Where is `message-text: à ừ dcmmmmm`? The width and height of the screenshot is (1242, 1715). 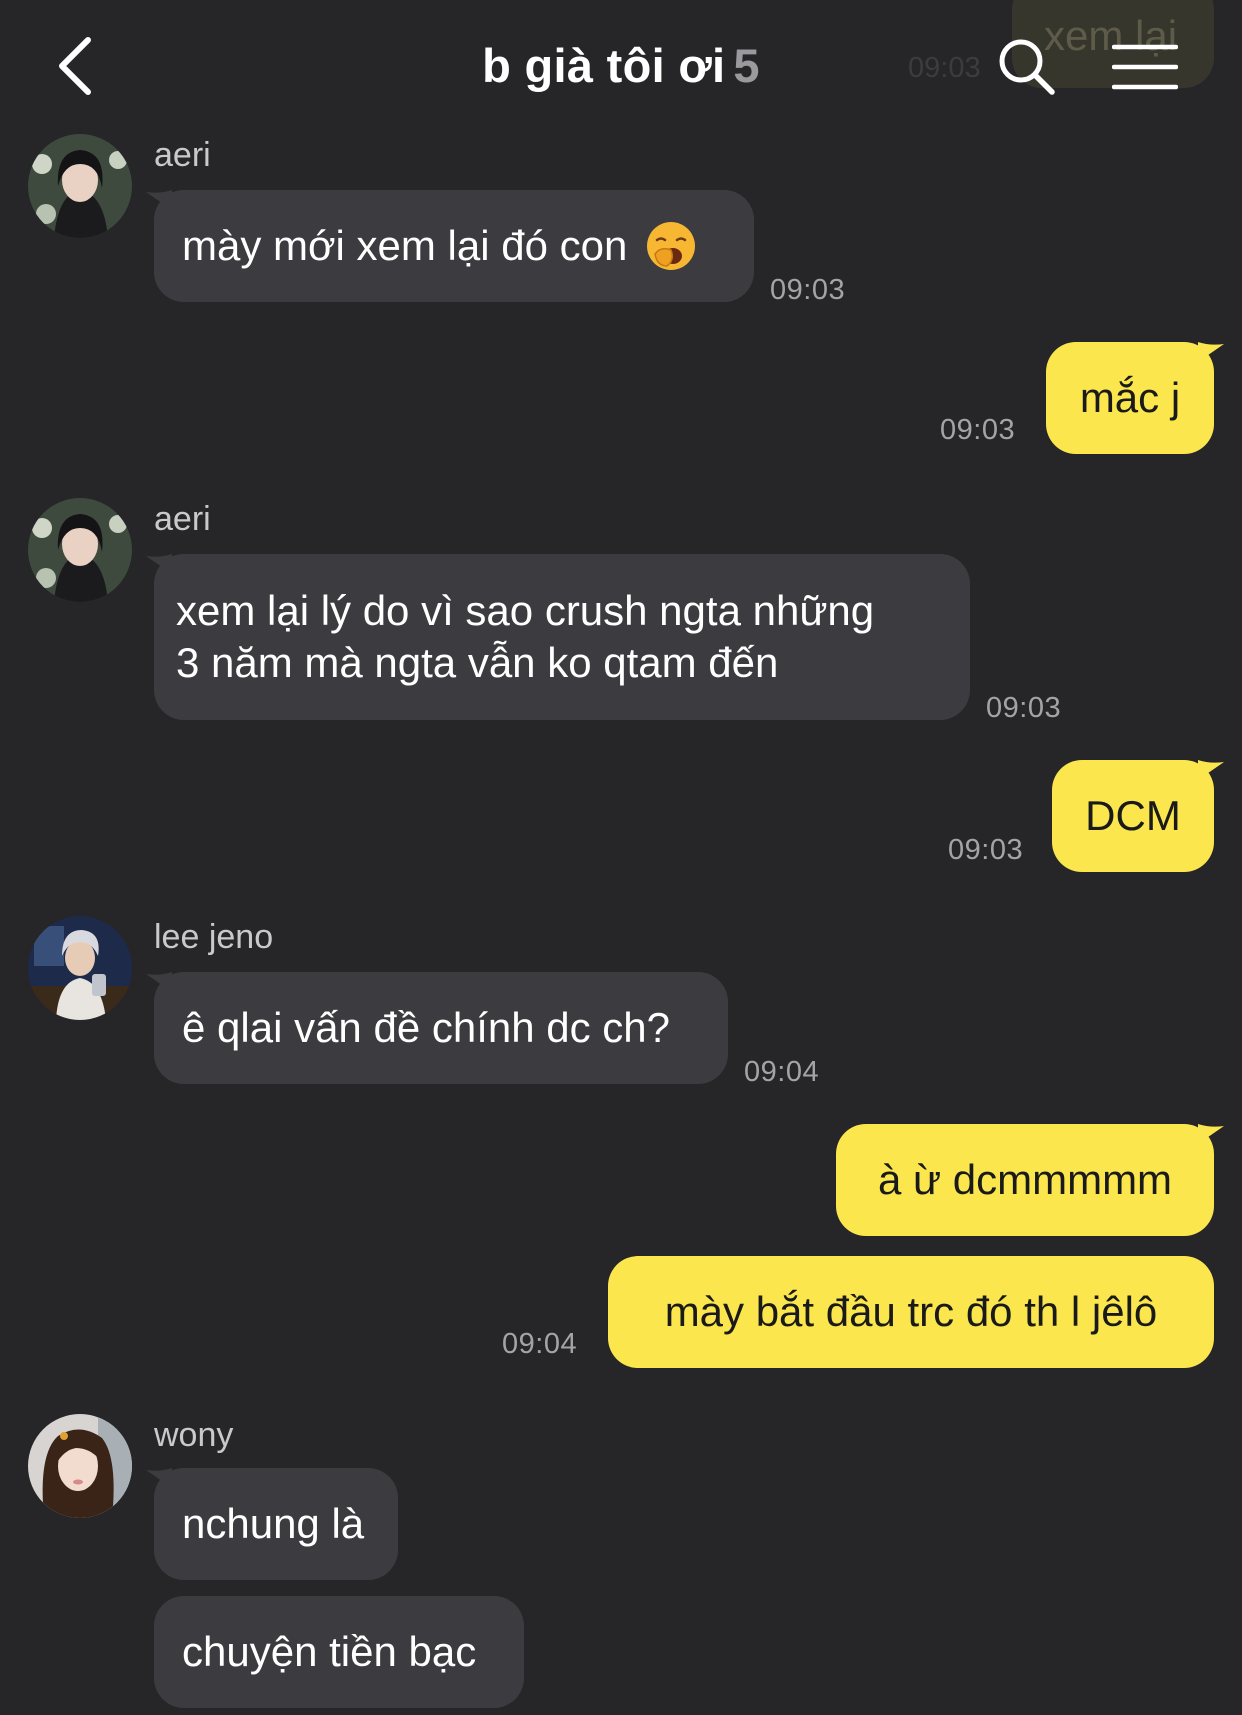 message-text: à ừ dcmmmmm is located at coordinates (1025, 1179).